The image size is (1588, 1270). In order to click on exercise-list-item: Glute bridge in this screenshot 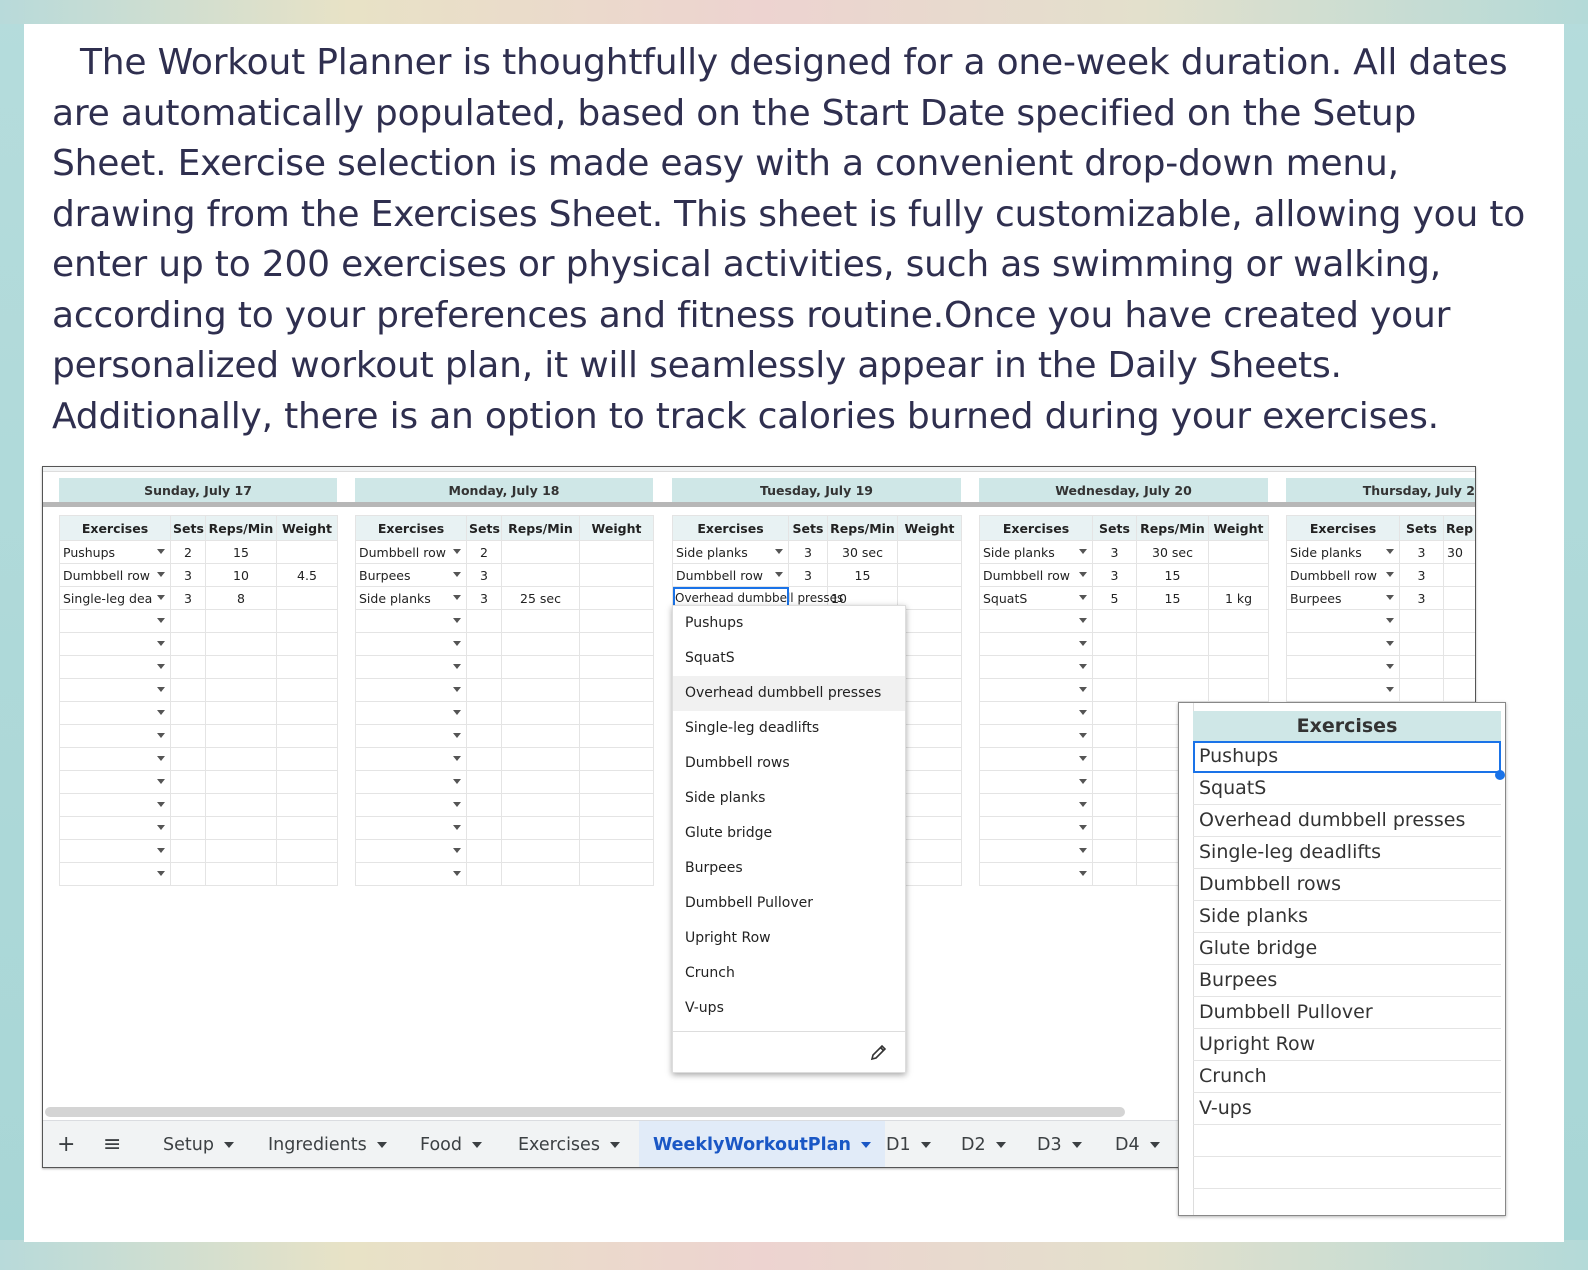, I will do `click(1347, 949)`.